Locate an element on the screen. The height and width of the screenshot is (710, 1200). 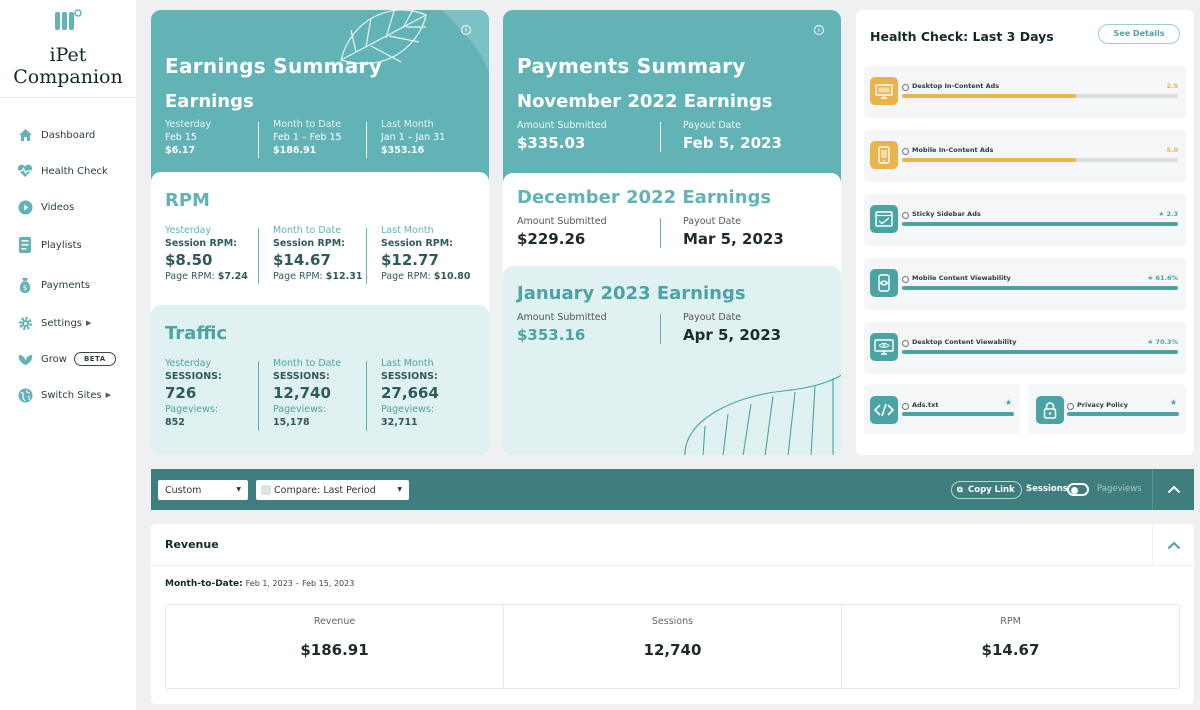
metric-value: $186.91 is located at coordinates (334, 650).